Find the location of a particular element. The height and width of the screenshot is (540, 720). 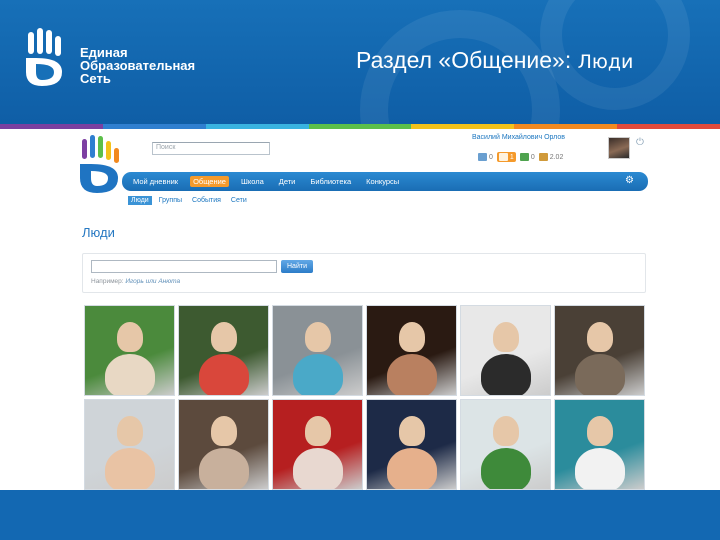

subnav-item-networks: Сети is located at coordinates (239, 200).